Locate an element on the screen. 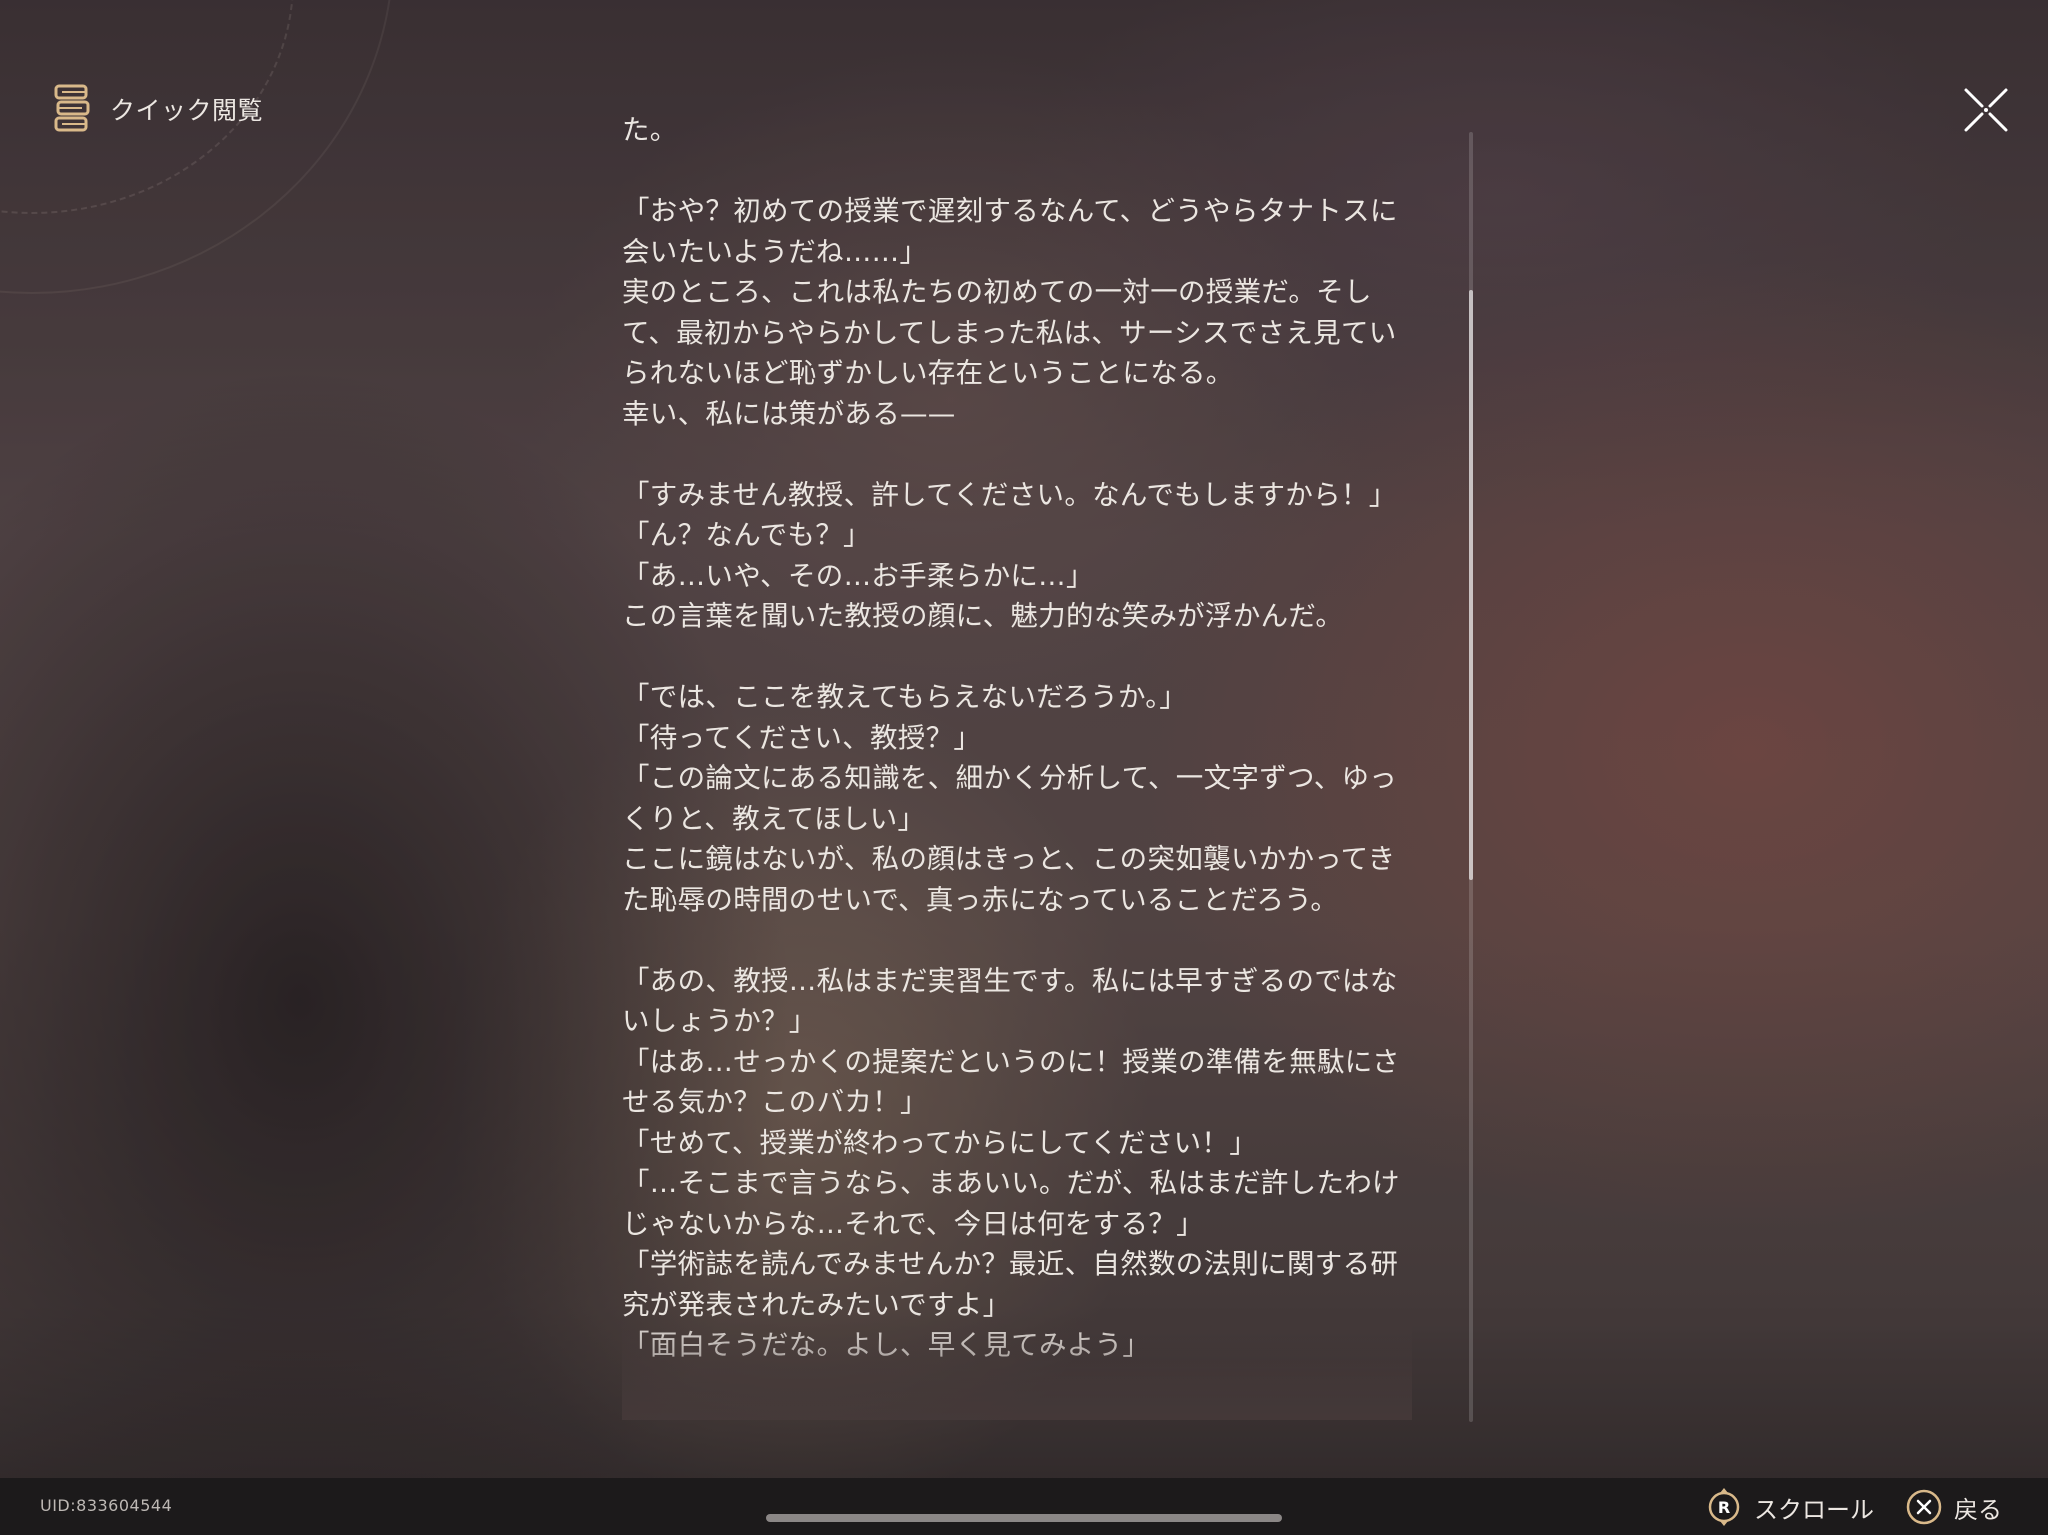 The image size is (2048, 1535). home-indicator is located at coordinates (1024, 1518).